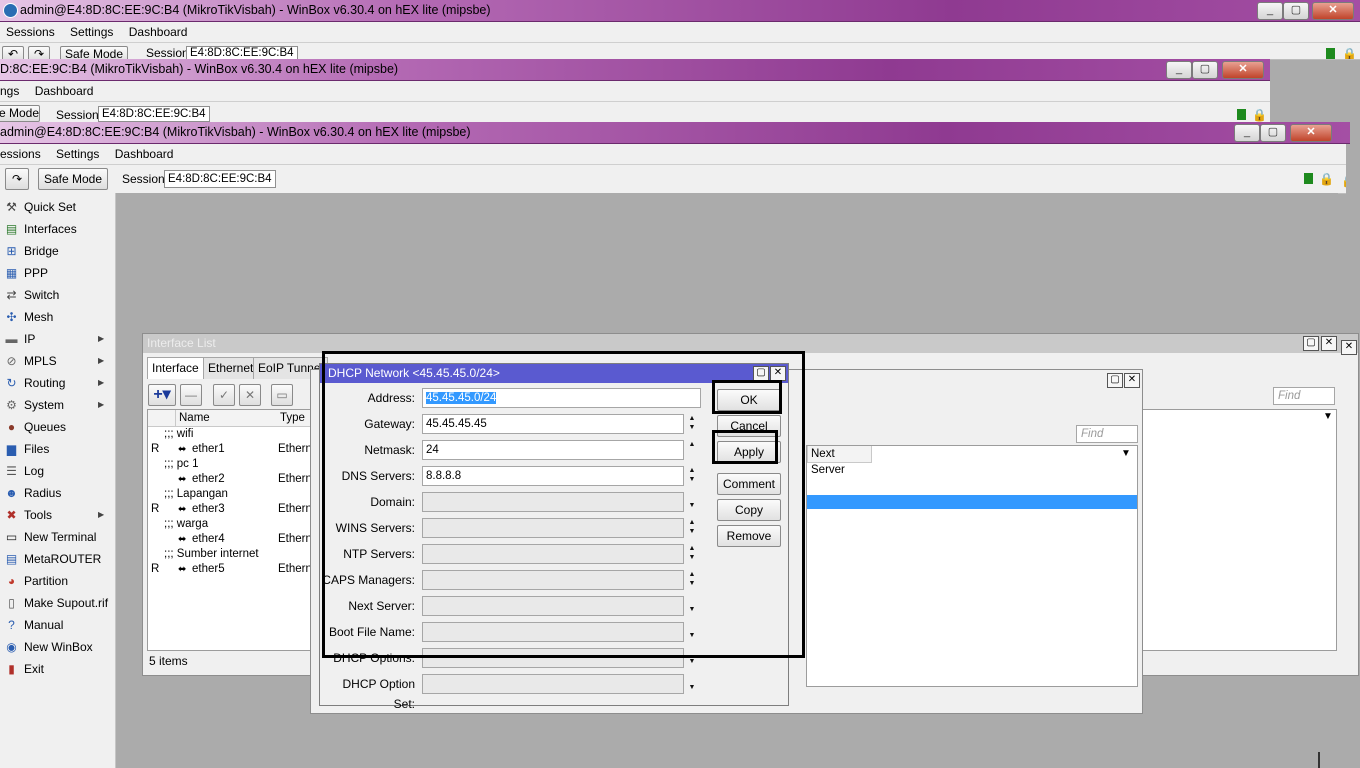  Describe the element at coordinates (747, 397) in the screenshot. I see `highlight-box-ok` at that location.